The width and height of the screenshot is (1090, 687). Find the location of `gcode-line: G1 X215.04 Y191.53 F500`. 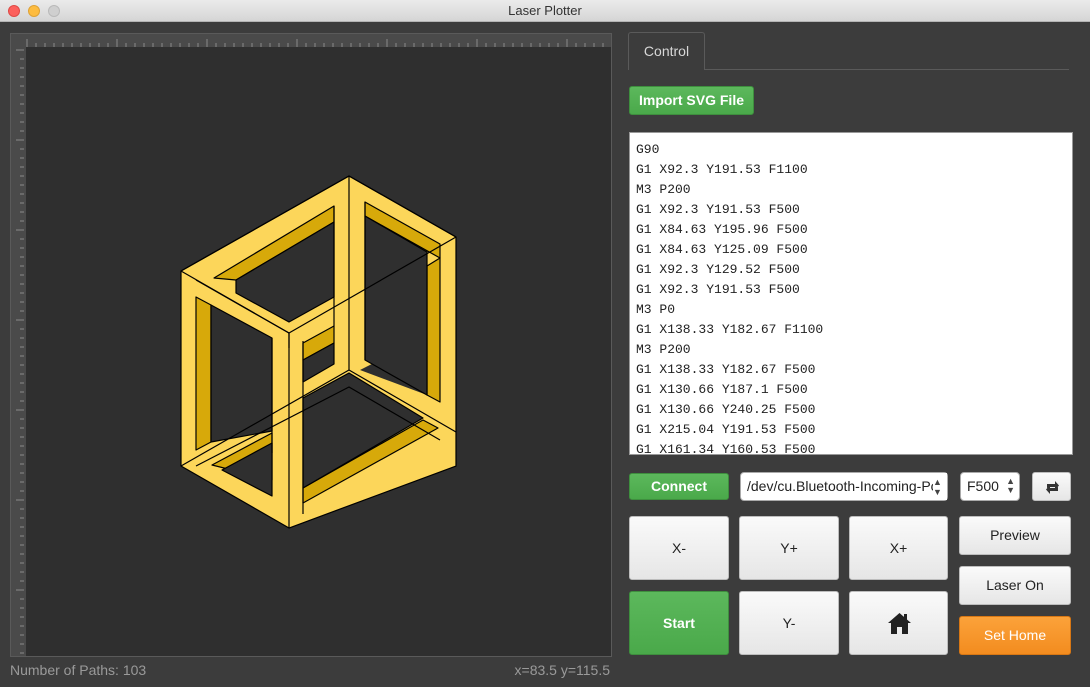

gcode-line: G1 X215.04 Y191.53 F500 is located at coordinates (726, 429).